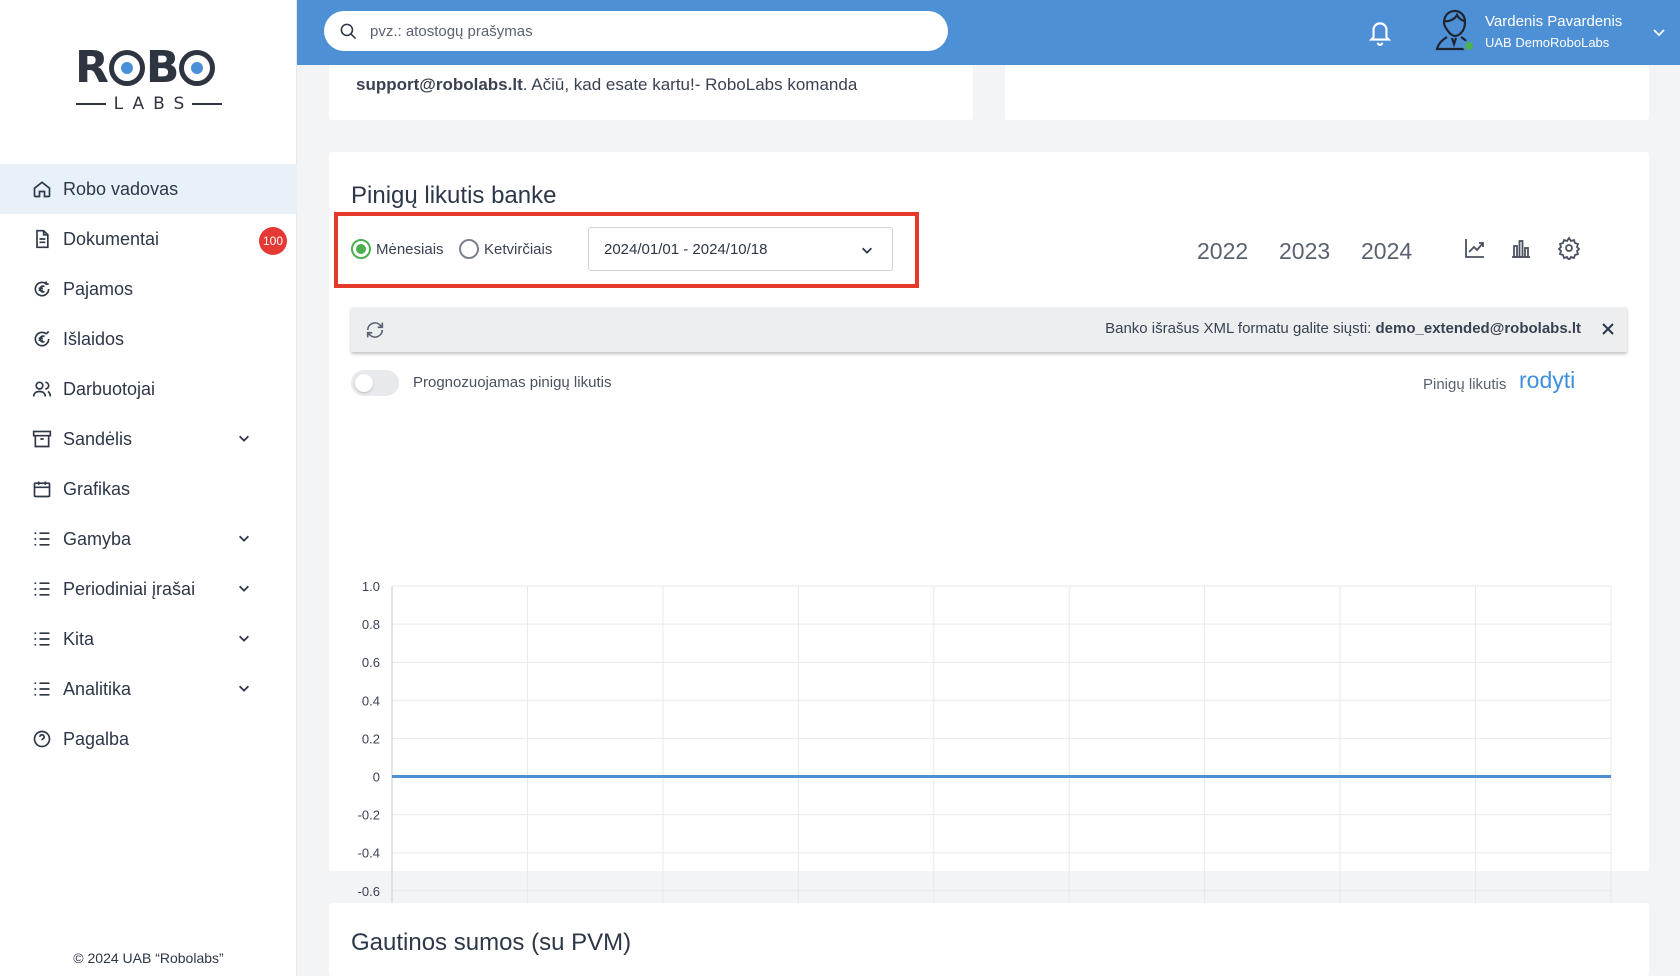  Describe the element at coordinates (148, 689) in the screenshot. I see `sidebar-item-analitika: Analitika` at that location.